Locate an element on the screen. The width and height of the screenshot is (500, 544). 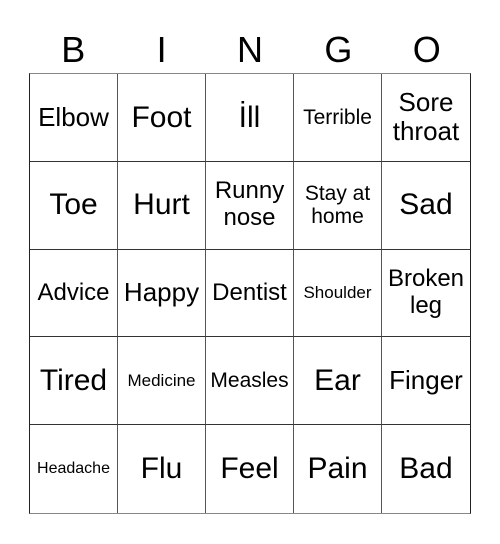
bingo-cell: Foot is located at coordinates (162, 118).